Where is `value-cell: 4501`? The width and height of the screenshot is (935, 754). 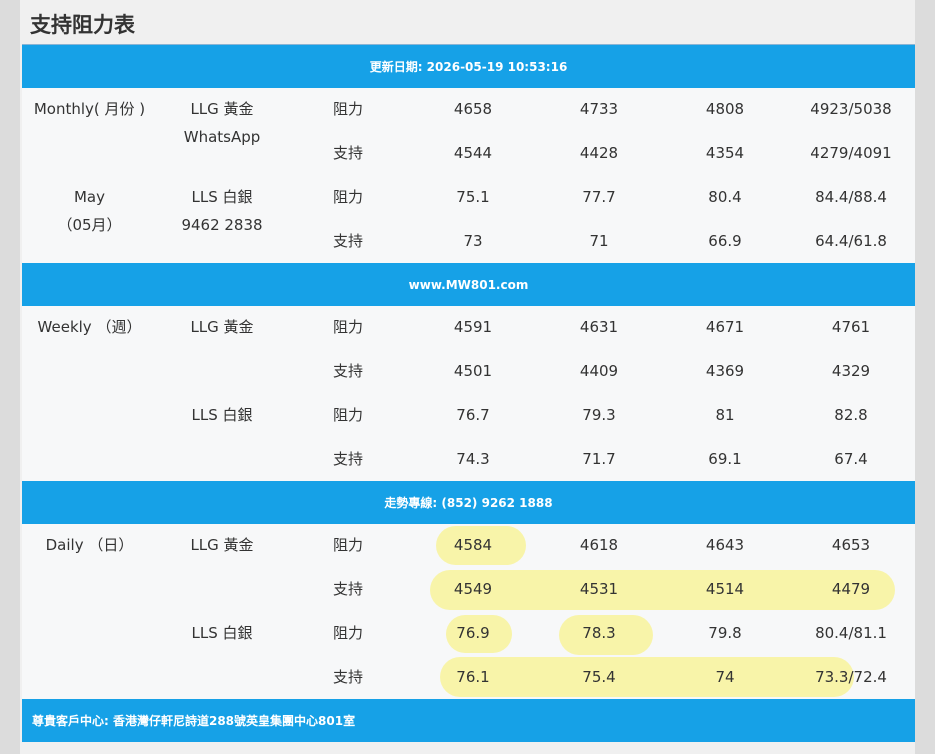
value-cell: 4501 is located at coordinates (473, 371).